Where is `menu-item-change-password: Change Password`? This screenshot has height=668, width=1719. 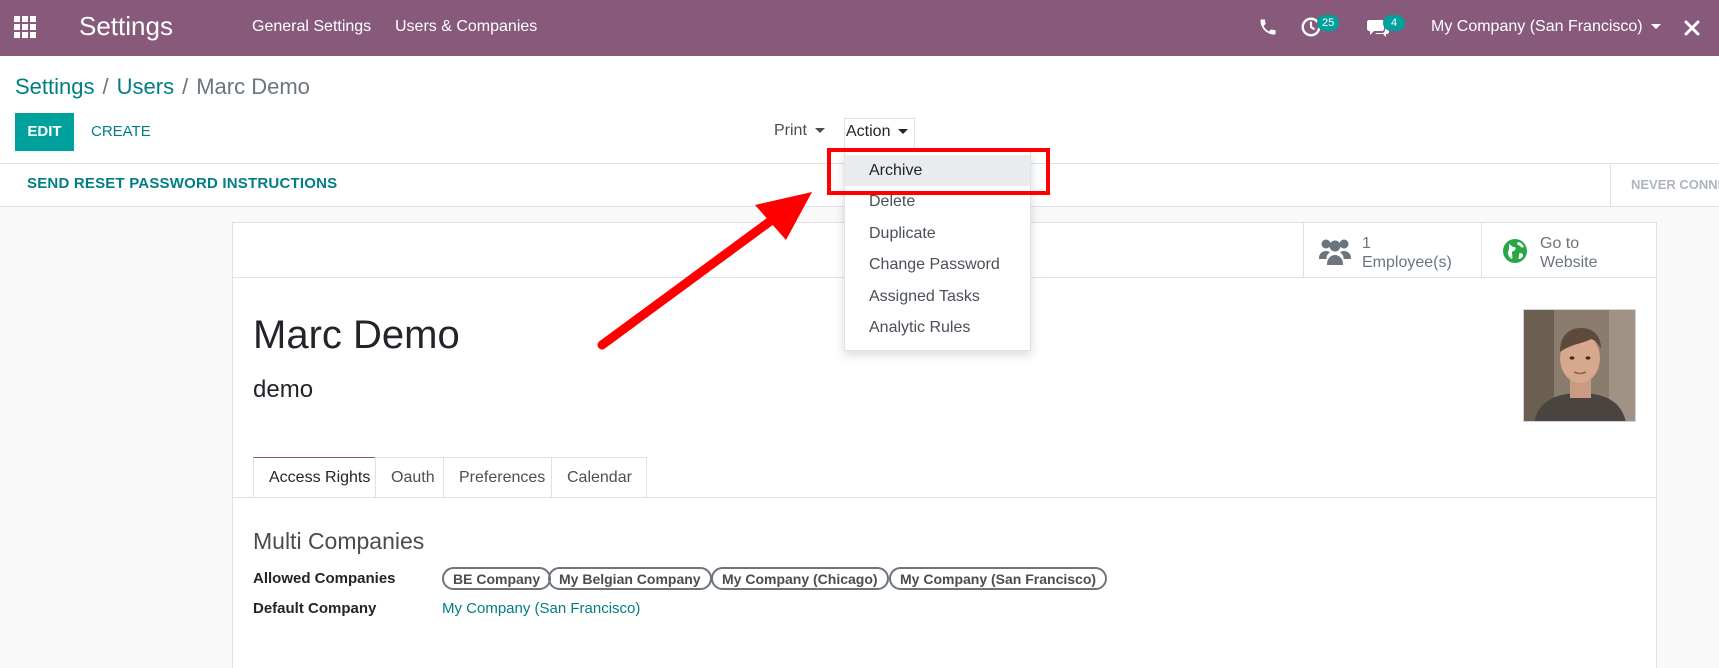 menu-item-change-password: Change Password is located at coordinates (937, 264).